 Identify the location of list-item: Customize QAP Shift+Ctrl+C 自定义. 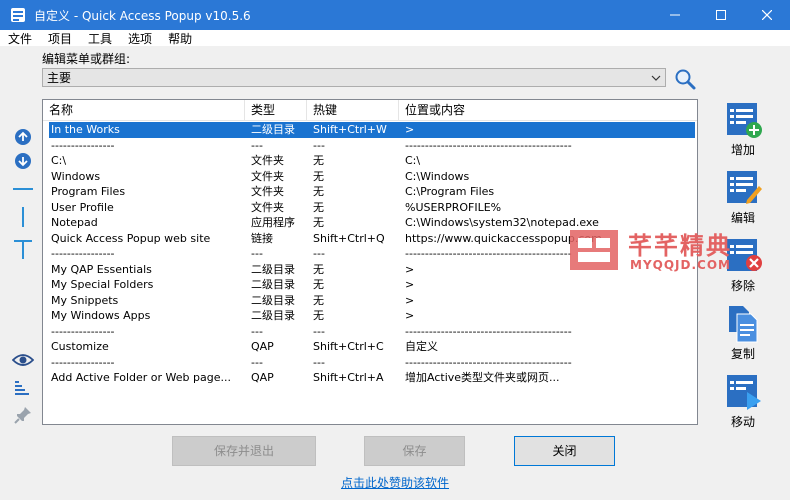
(372, 347).